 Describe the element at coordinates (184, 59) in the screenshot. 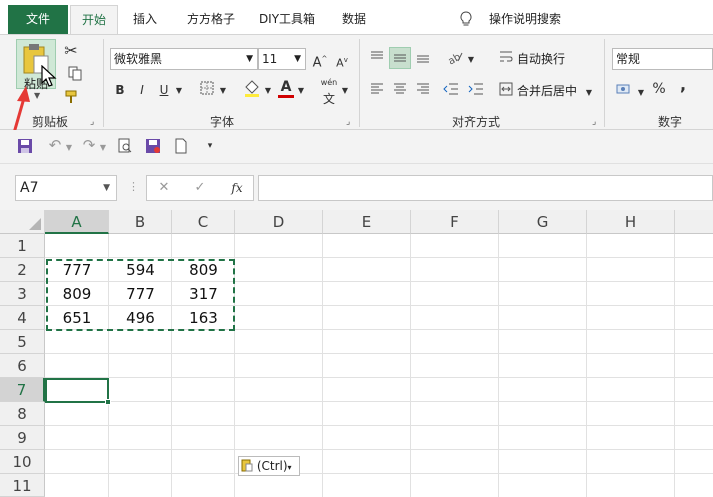

I see `font-name-select: 微软雅黑 ▼` at that location.